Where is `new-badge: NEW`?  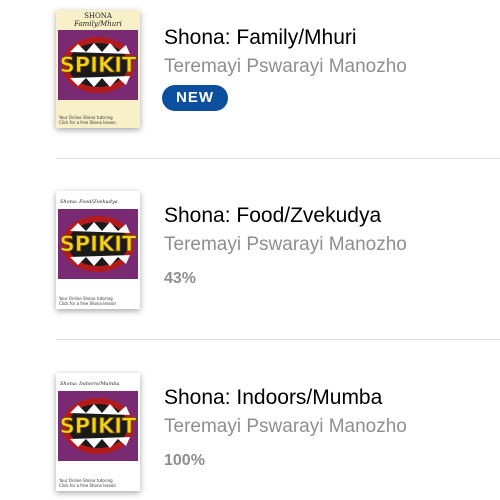 new-badge: NEW is located at coordinates (195, 98).